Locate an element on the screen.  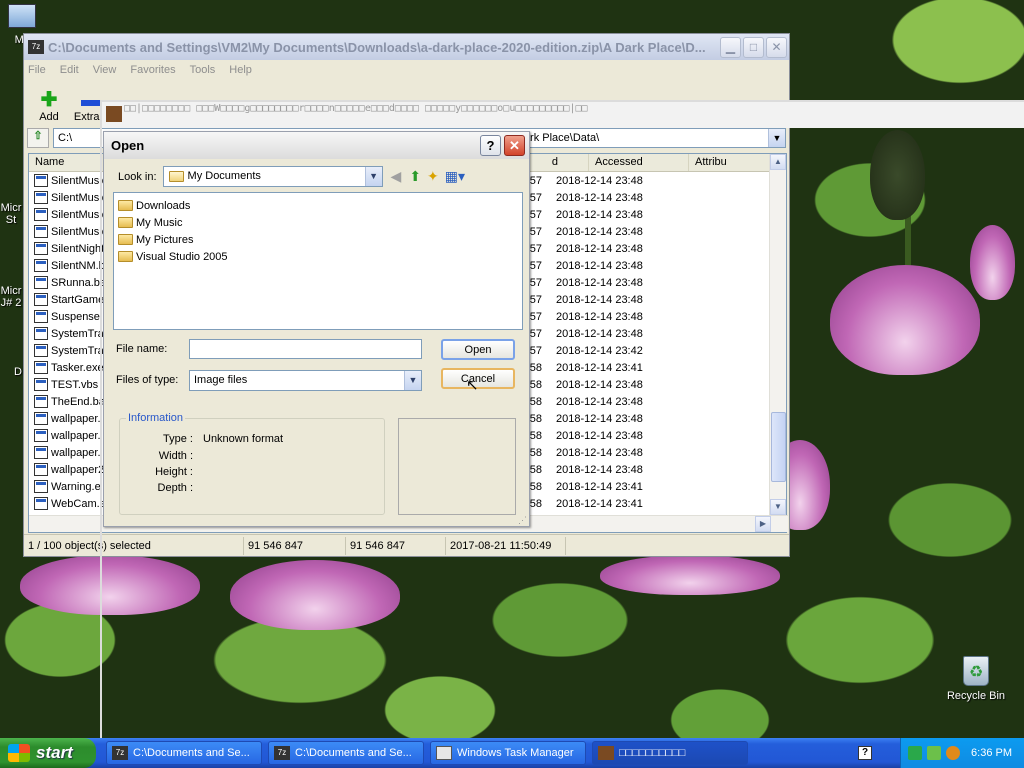
folder-label: My Music is located at coordinates (159, 222).